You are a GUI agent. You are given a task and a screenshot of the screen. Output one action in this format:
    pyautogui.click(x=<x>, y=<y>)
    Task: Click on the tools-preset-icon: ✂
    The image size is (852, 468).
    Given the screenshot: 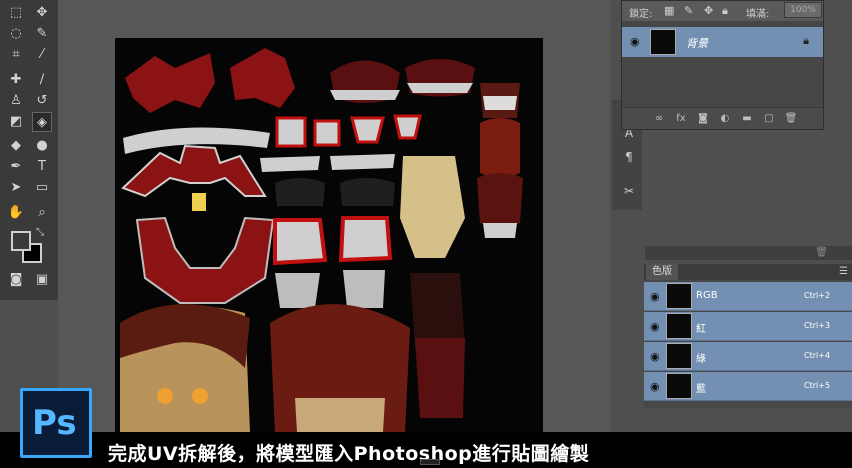 What is the action you would take?
    pyautogui.click(x=629, y=191)
    